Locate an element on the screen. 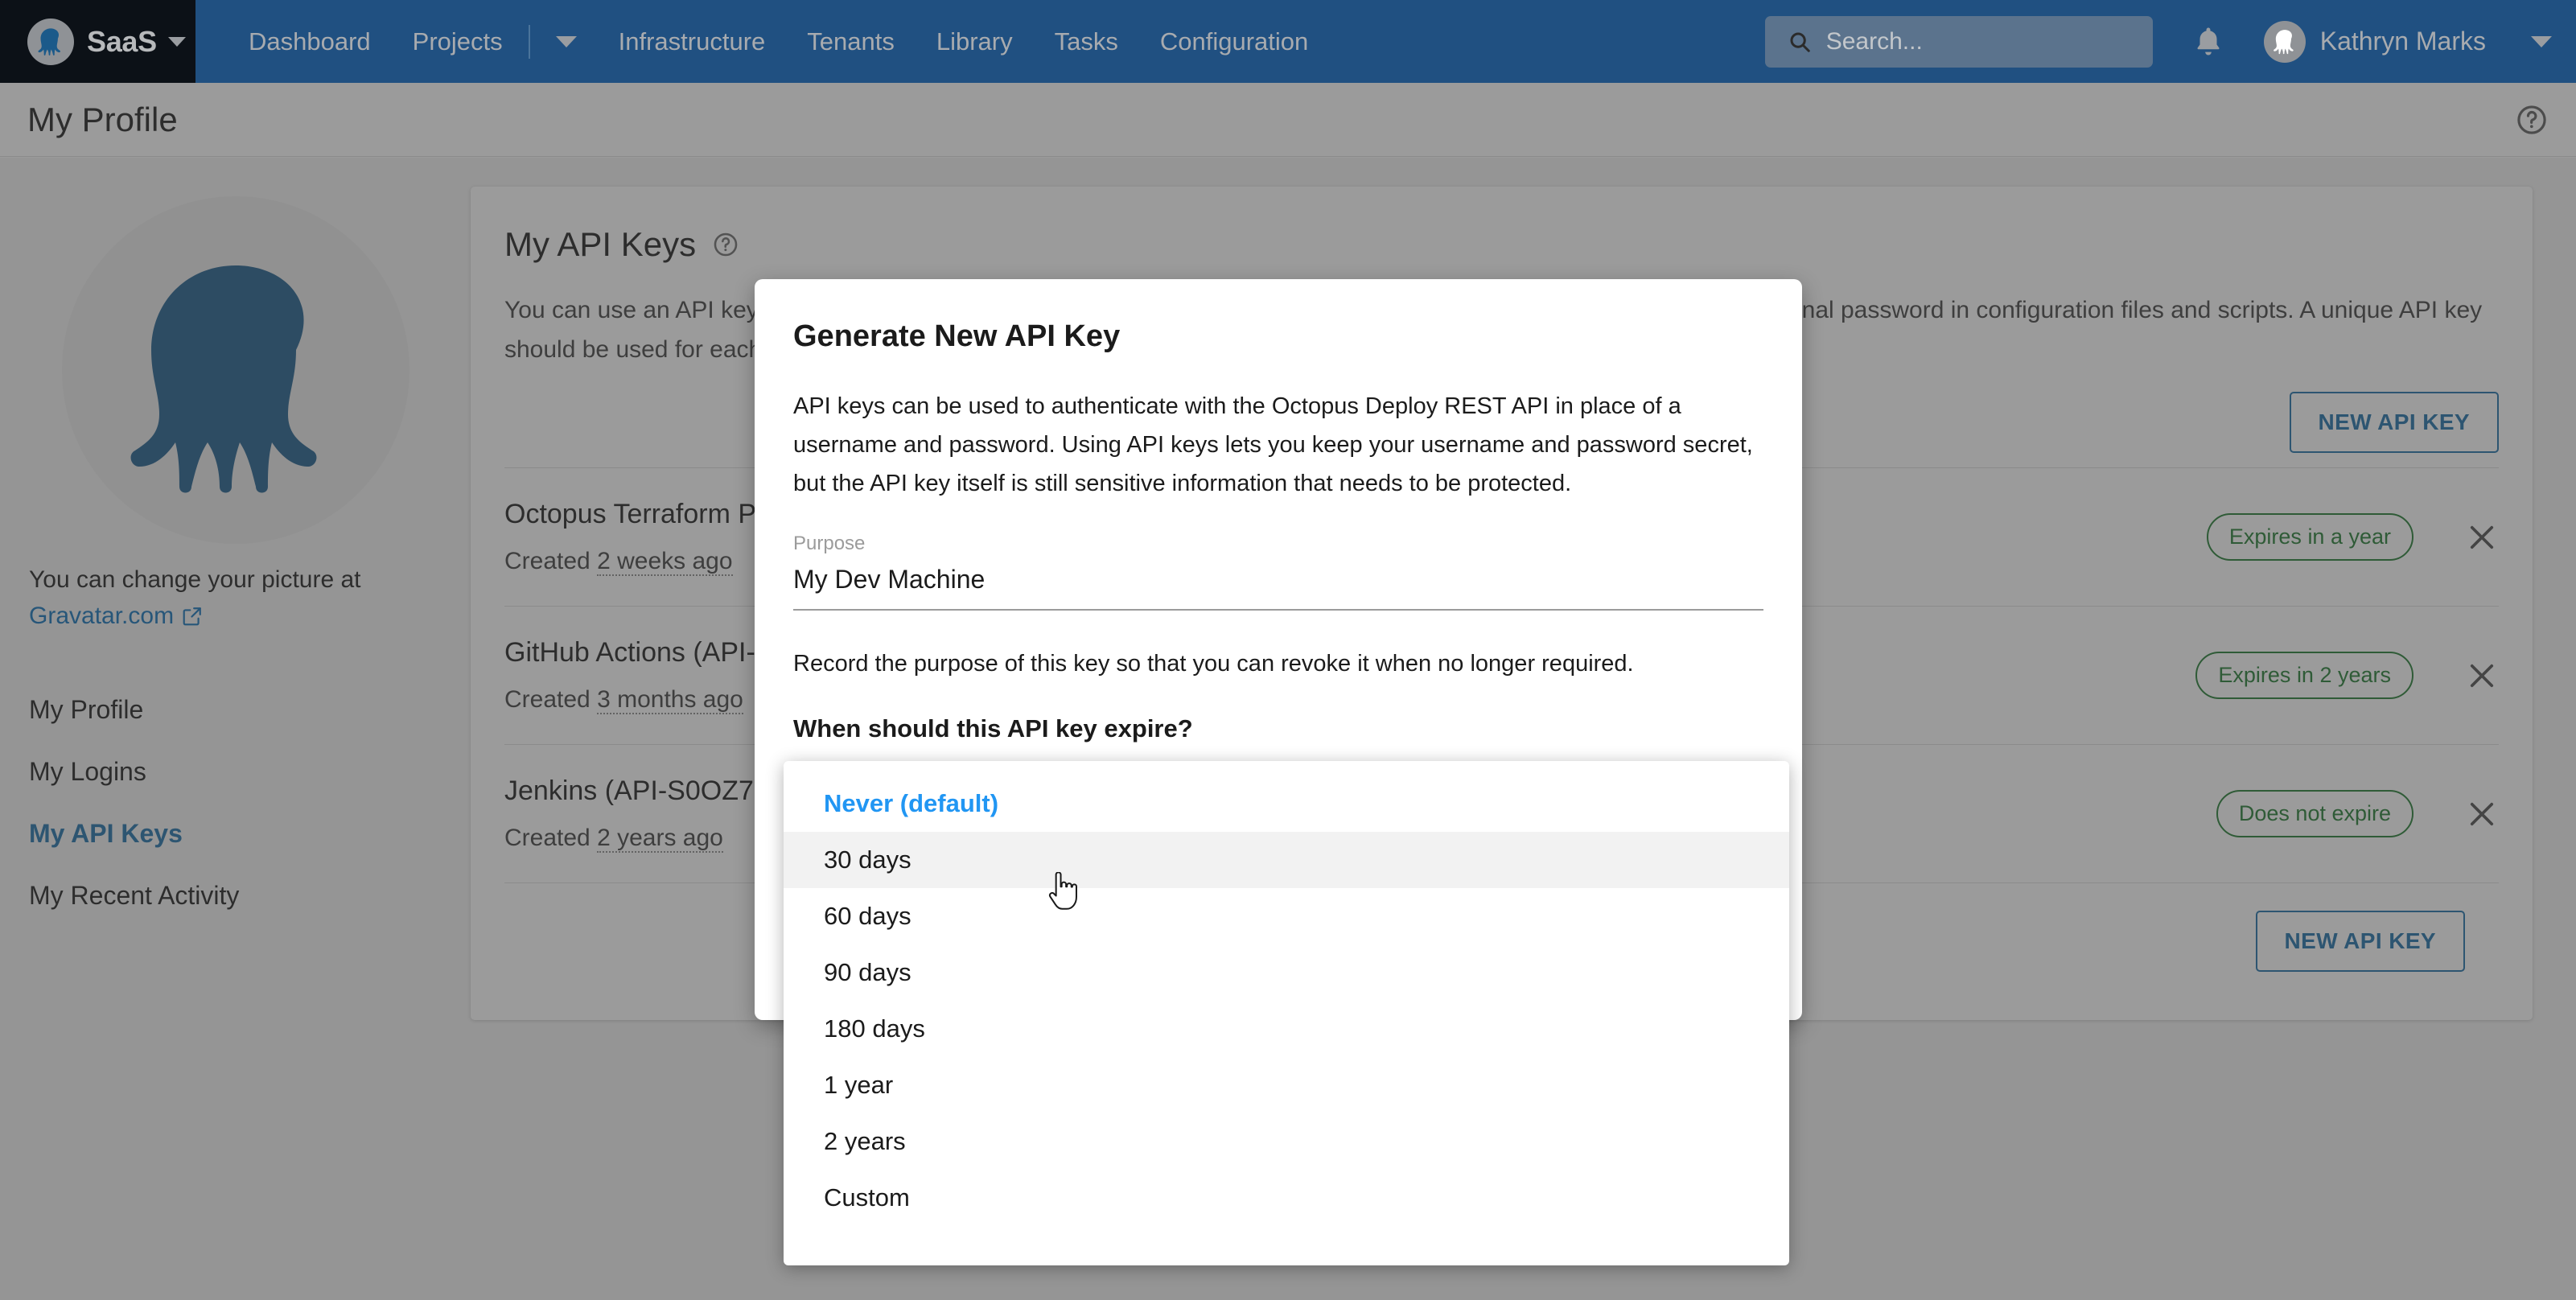 This screenshot has width=2576, height=1300. search-icon is located at coordinates (1800, 42).